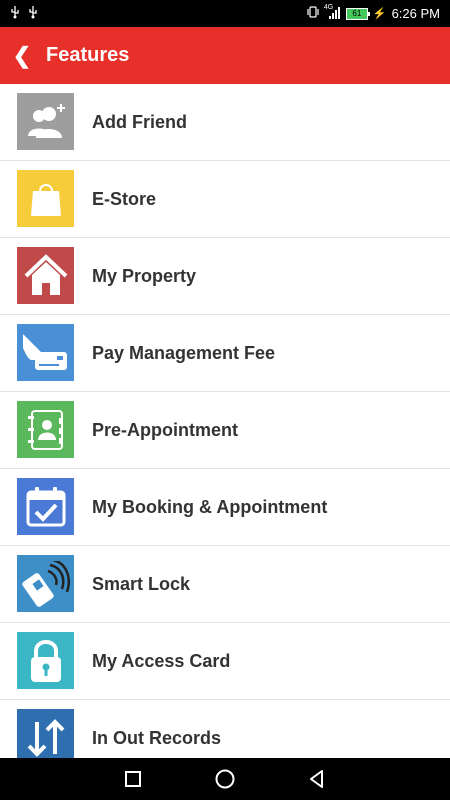  Describe the element at coordinates (225, 199) in the screenshot. I see `list-item-e-store: E-Store` at that location.